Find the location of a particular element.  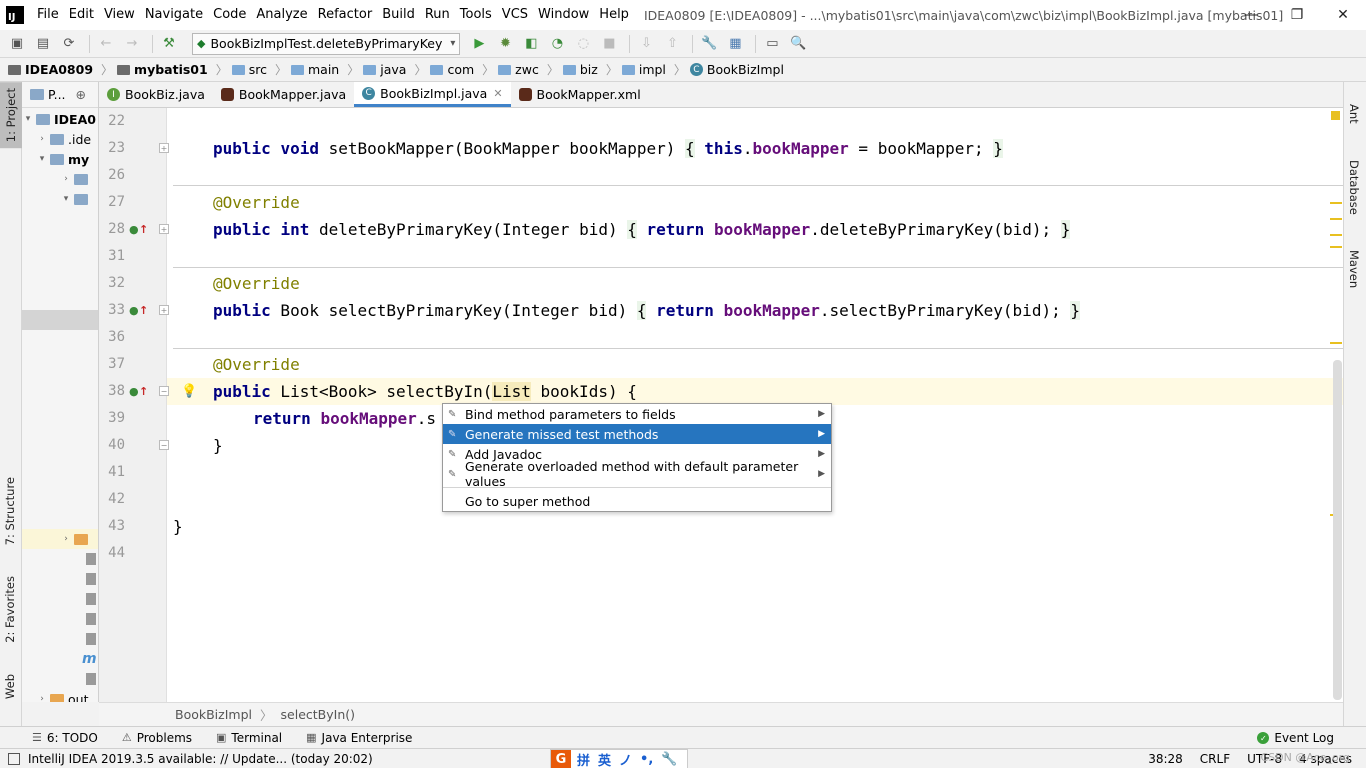

menu-analyze: Analyze is located at coordinates (281, 15).